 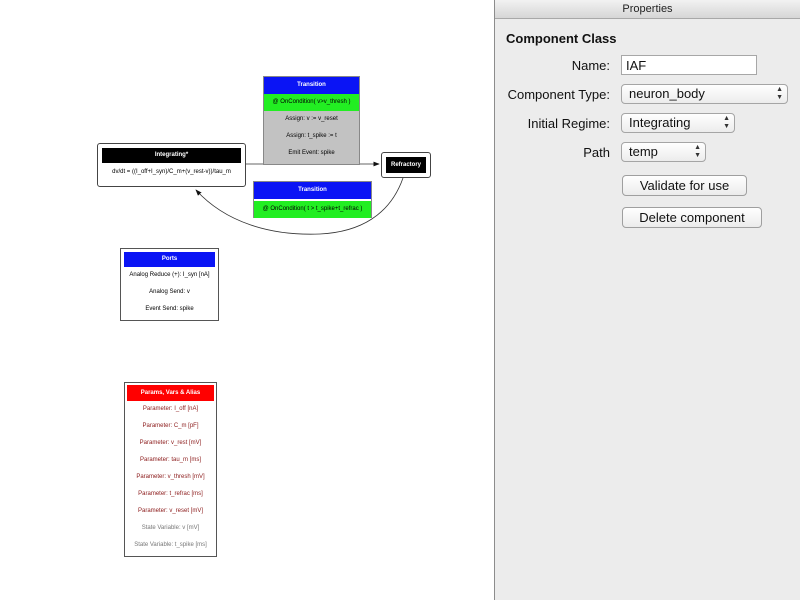 What do you see at coordinates (169, 292) in the screenshot?
I see `port-item: Analog Send: v` at bounding box center [169, 292].